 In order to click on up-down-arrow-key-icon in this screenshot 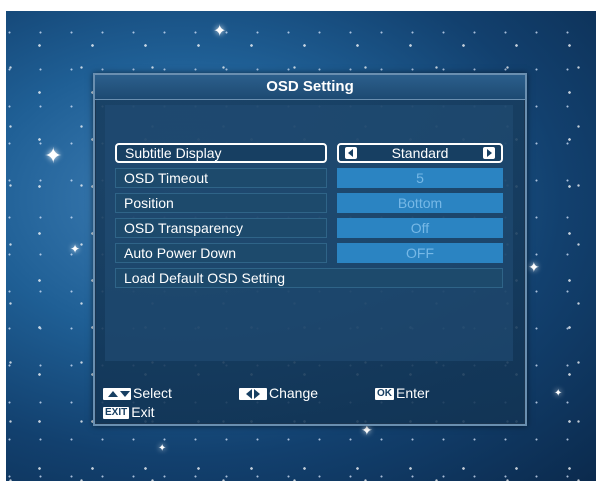, I will do `click(117, 394)`.